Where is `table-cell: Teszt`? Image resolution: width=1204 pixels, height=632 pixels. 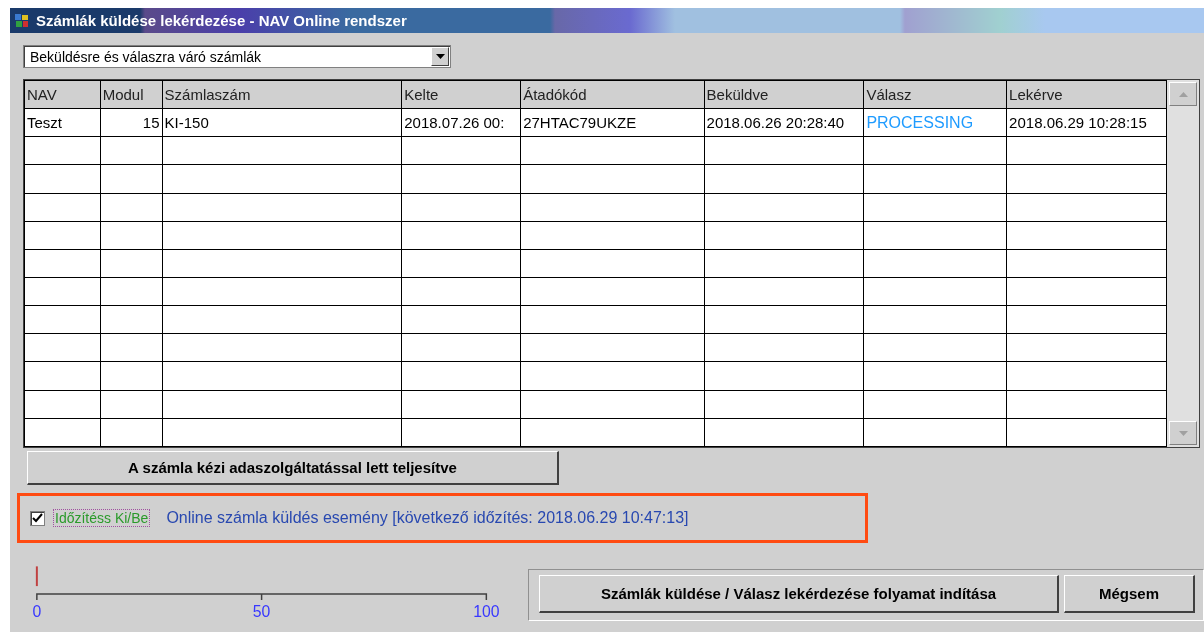 table-cell: Teszt is located at coordinates (62, 122).